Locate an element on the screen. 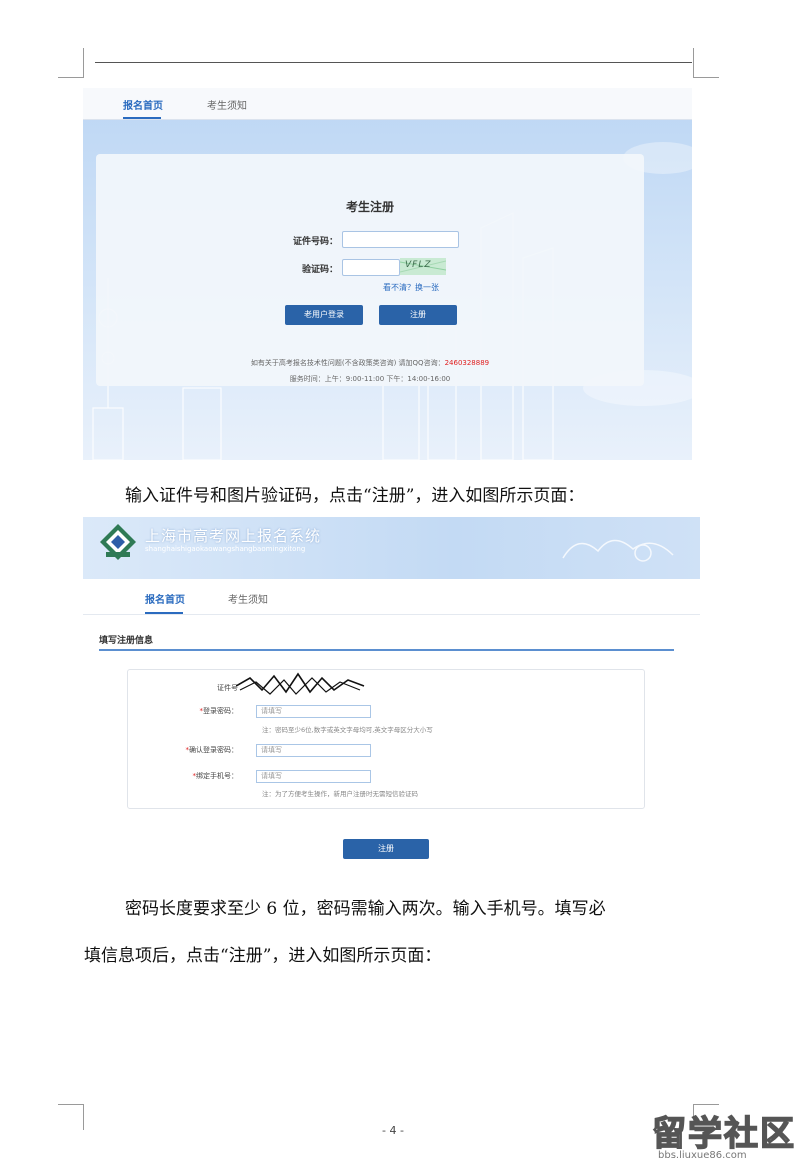  captcha-text: VFLZ is located at coordinates (418, 265).